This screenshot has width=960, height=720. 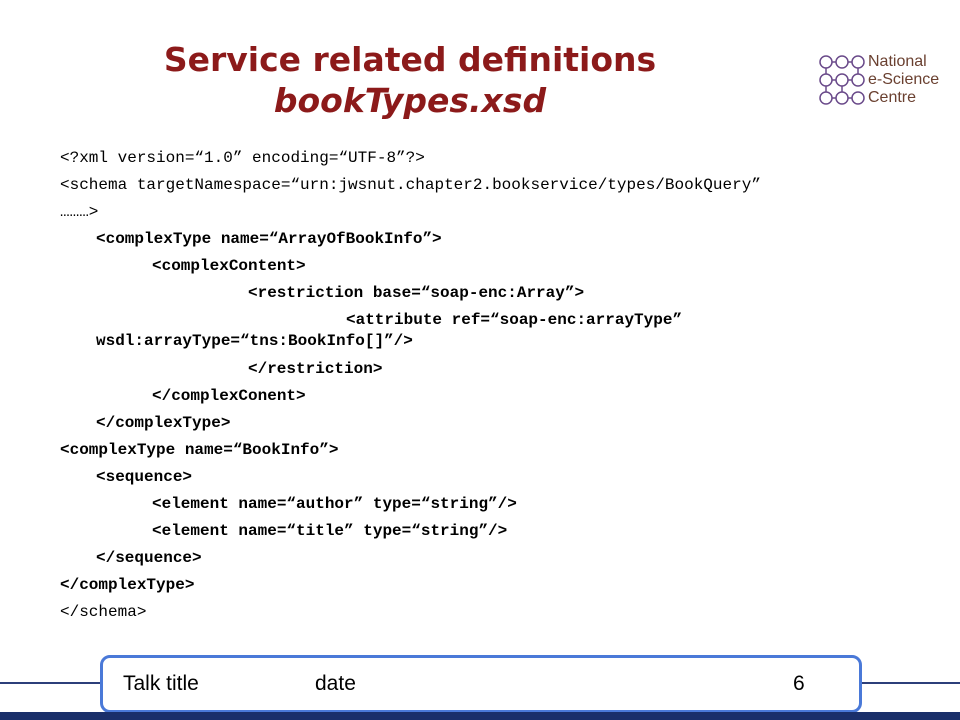 I want to click on code-line: <complexContent>, so click(x=229, y=266).